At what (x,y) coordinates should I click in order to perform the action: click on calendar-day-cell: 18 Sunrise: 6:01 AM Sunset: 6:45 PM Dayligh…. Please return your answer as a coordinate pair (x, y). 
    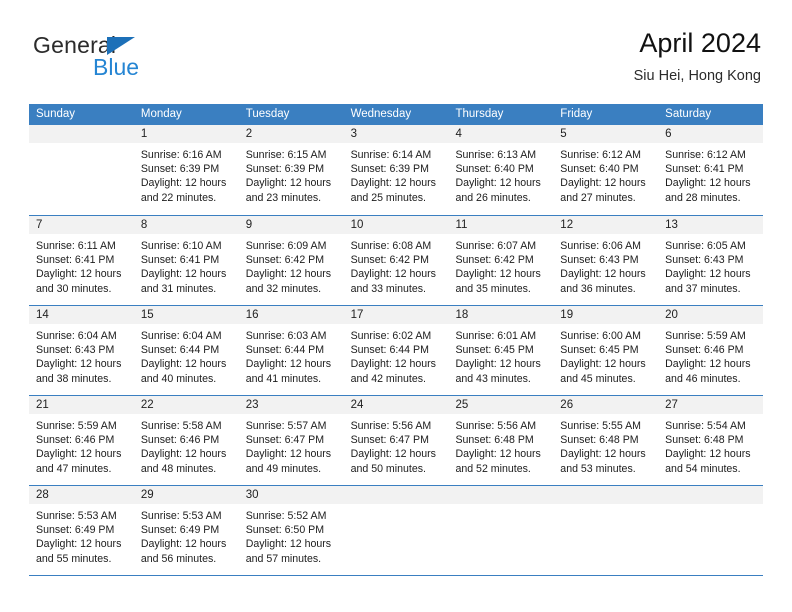
    Looking at the image, I should click on (501, 350).